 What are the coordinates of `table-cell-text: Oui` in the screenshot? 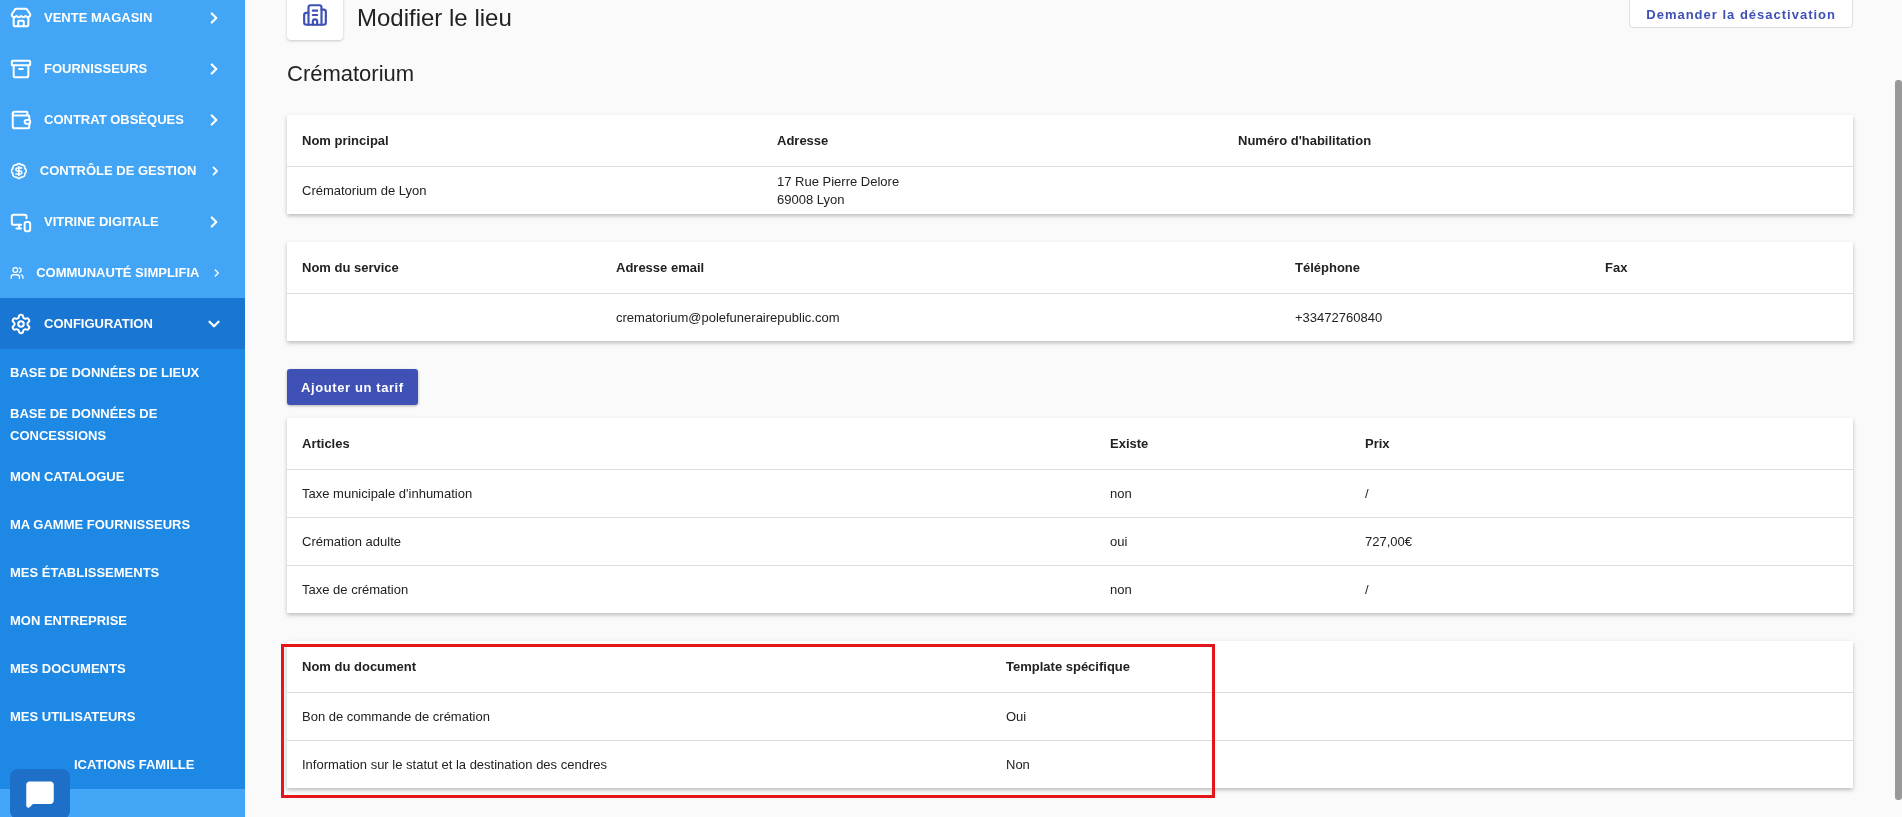 It's located at (1017, 716).